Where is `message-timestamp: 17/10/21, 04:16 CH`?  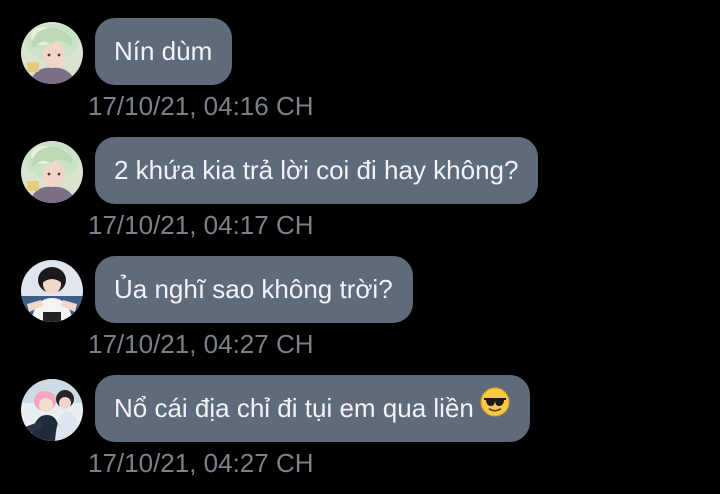 message-timestamp: 17/10/21, 04:16 CH is located at coordinates (201, 106).